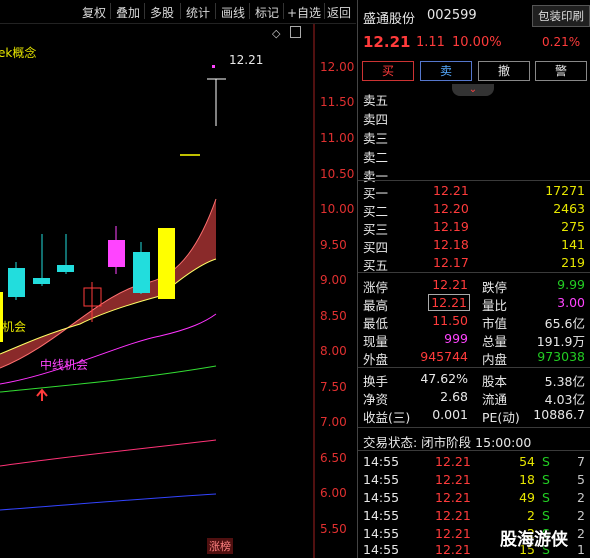  Describe the element at coordinates (337, 67) in the screenshot. I see `y-tick-label: 12.00` at that location.